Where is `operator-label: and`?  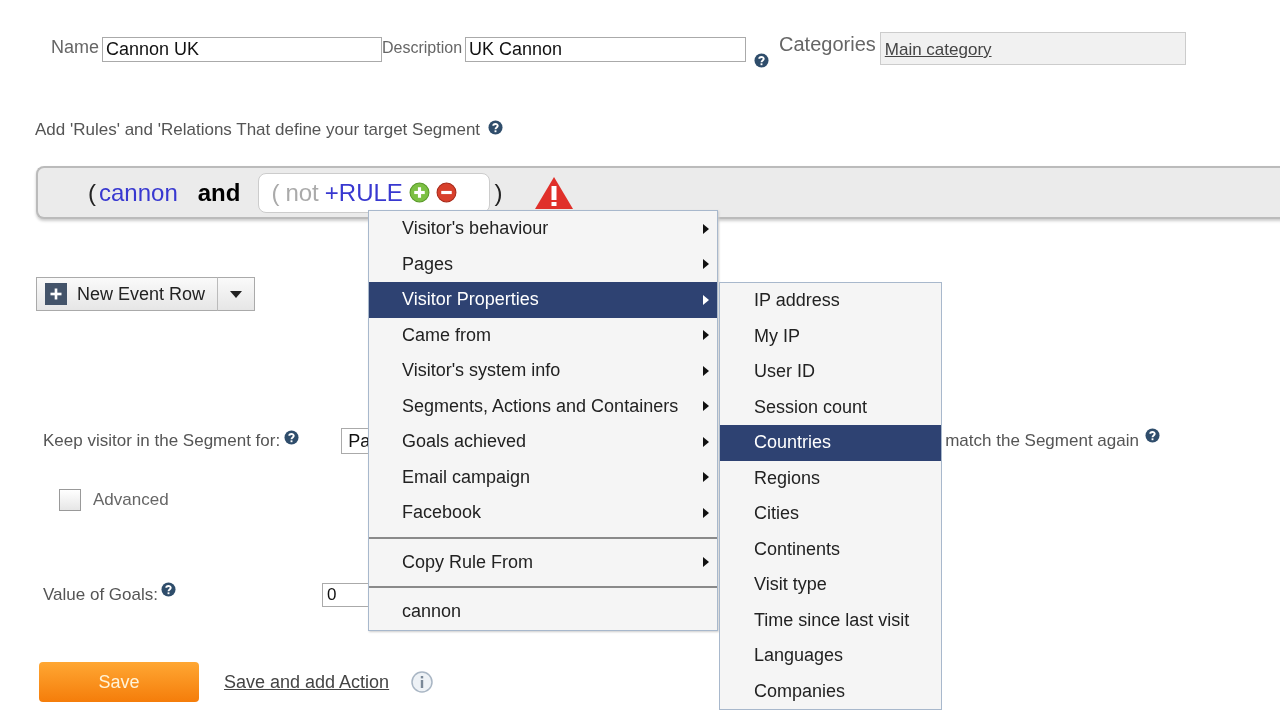 operator-label: and is located at coordinates (219, 192).